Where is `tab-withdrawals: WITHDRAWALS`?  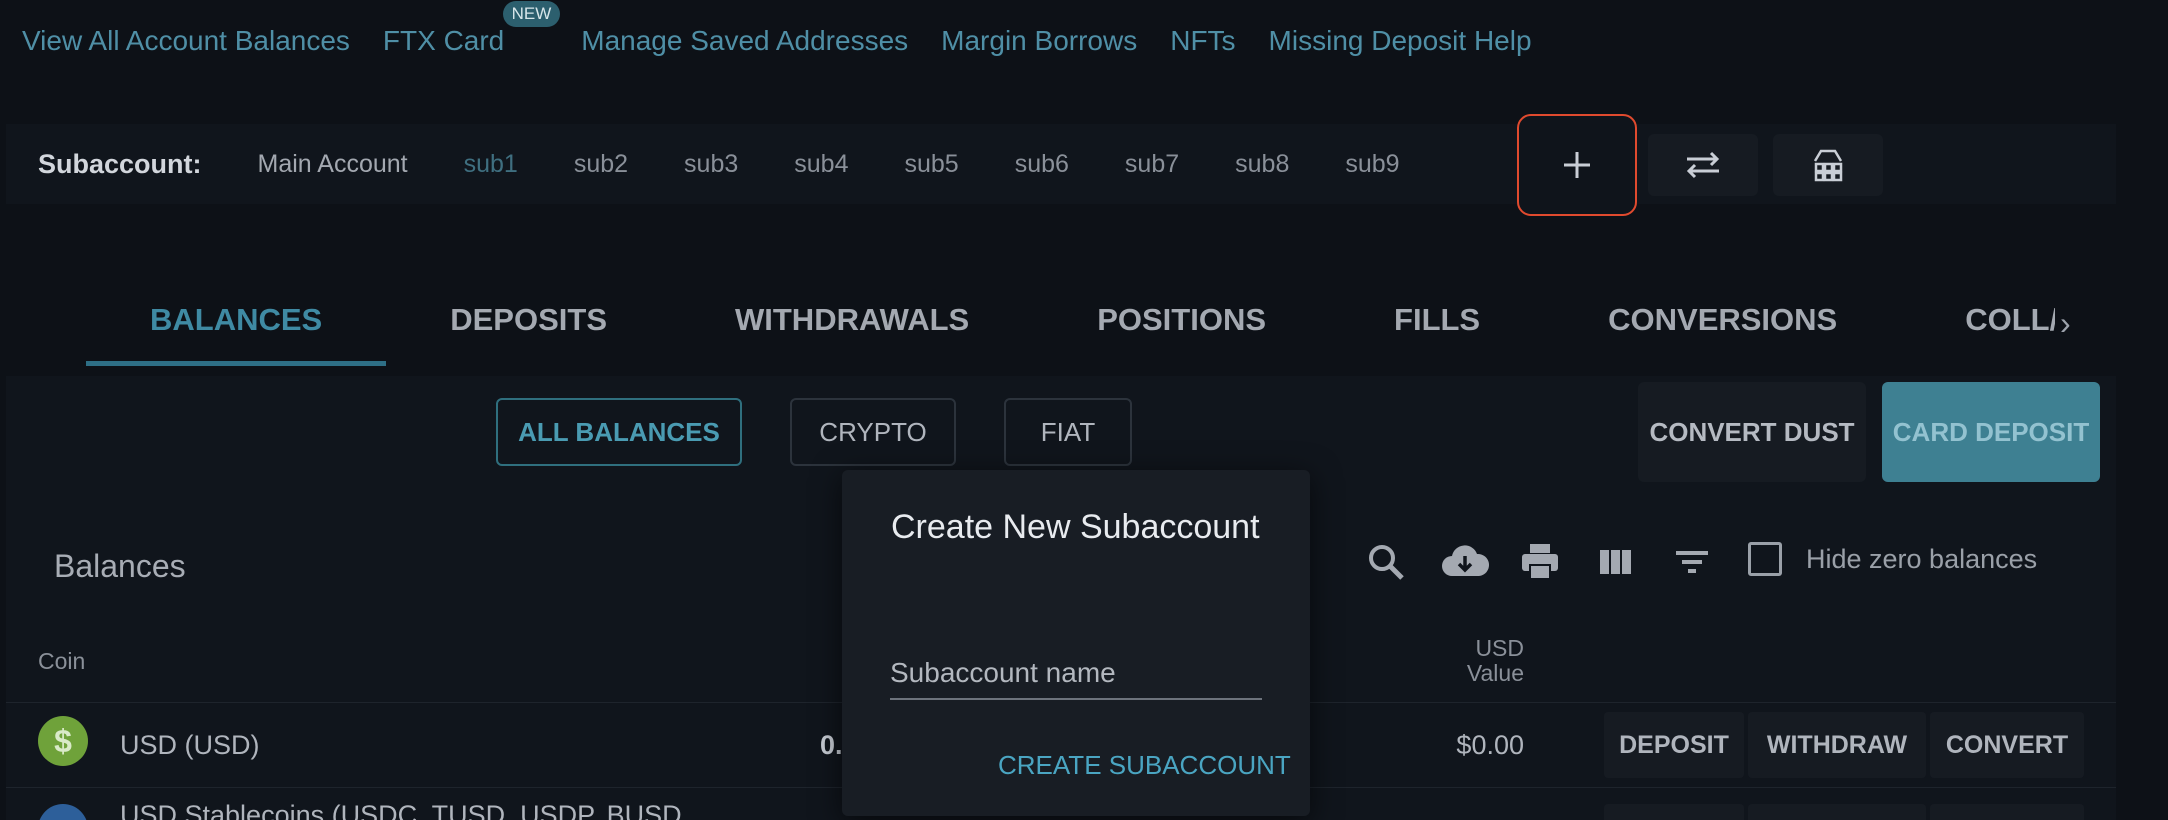 tab-withdrawals: WITHDRAWALS is located at coordinates (852, 328).